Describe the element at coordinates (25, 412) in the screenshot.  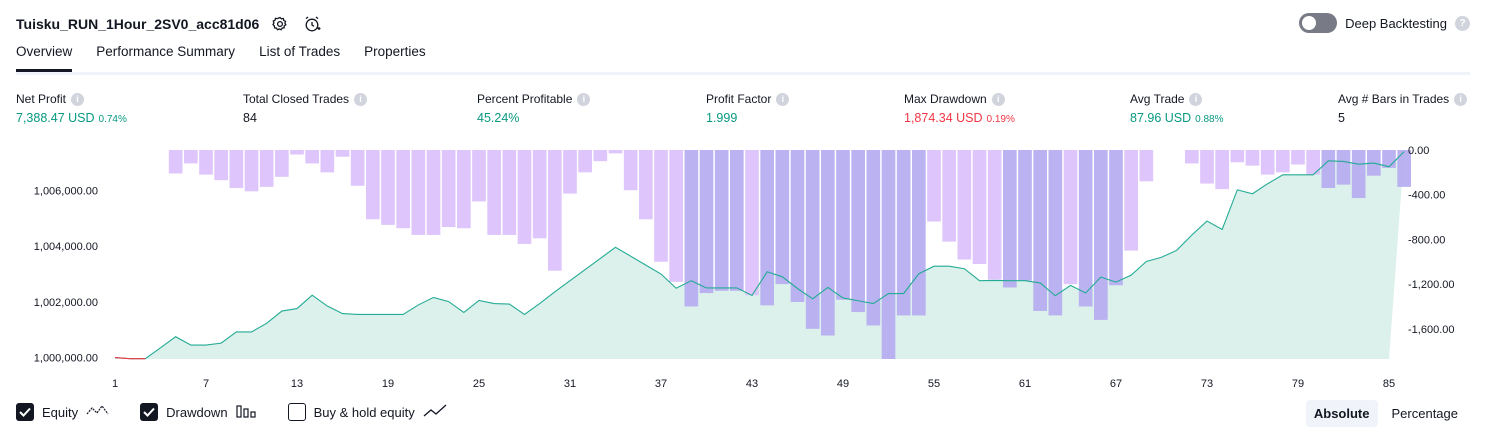
I see `equity-checkbox` at that location.